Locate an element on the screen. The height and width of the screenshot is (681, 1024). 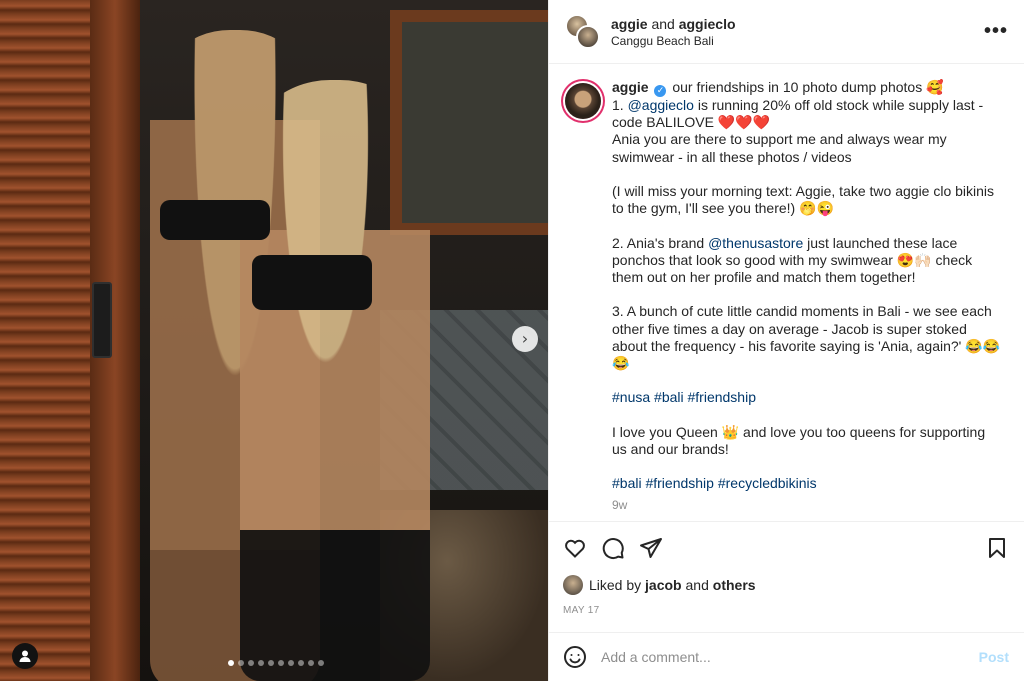
caption-text-part: 1. is located at coordinates (620, 105).